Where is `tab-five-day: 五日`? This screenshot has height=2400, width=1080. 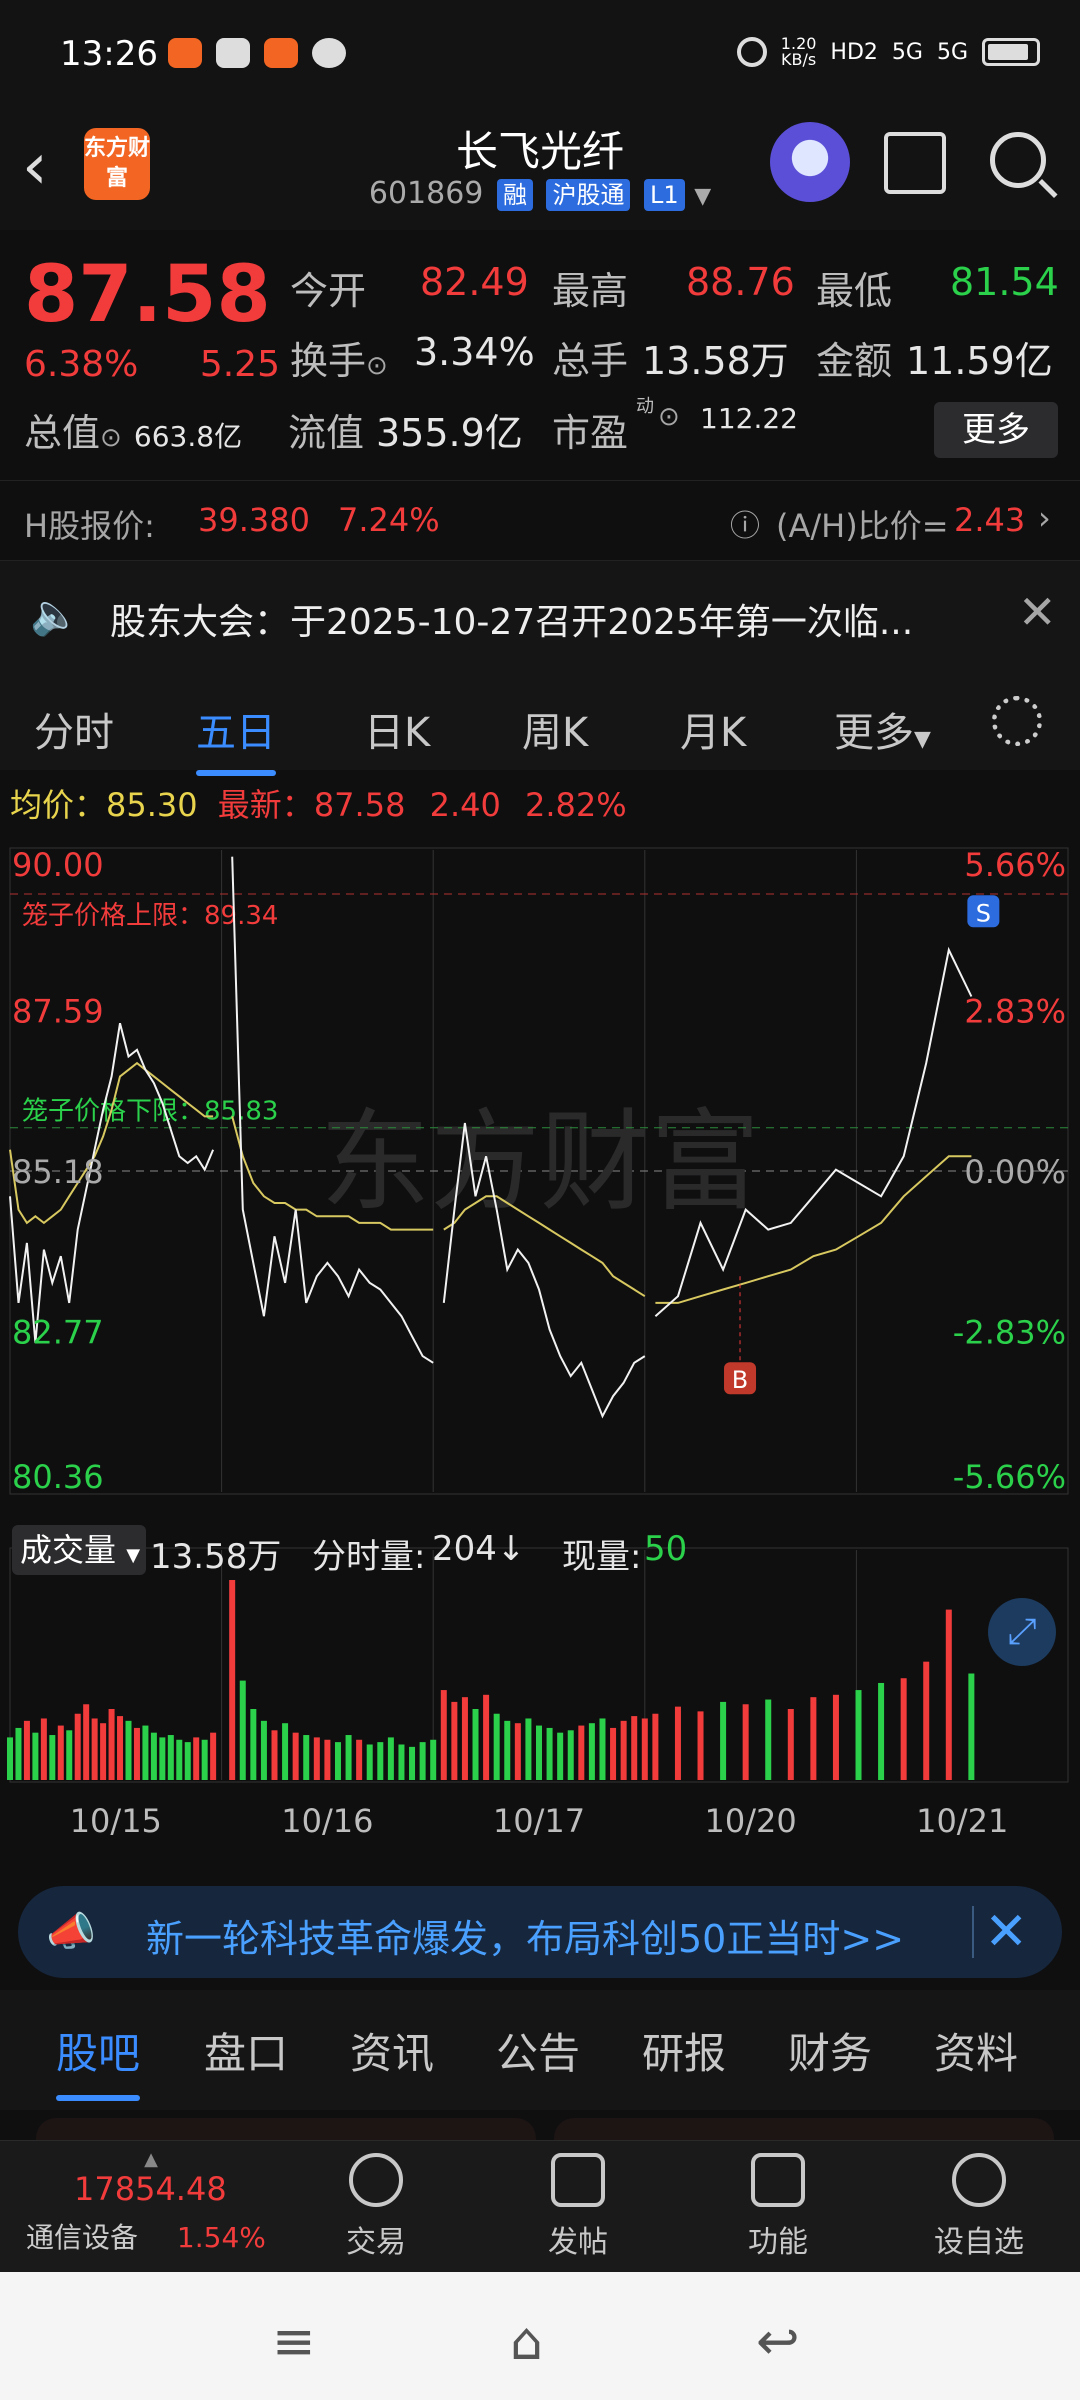
tab-five-day: 五日 is located at coordinates (236, 738).